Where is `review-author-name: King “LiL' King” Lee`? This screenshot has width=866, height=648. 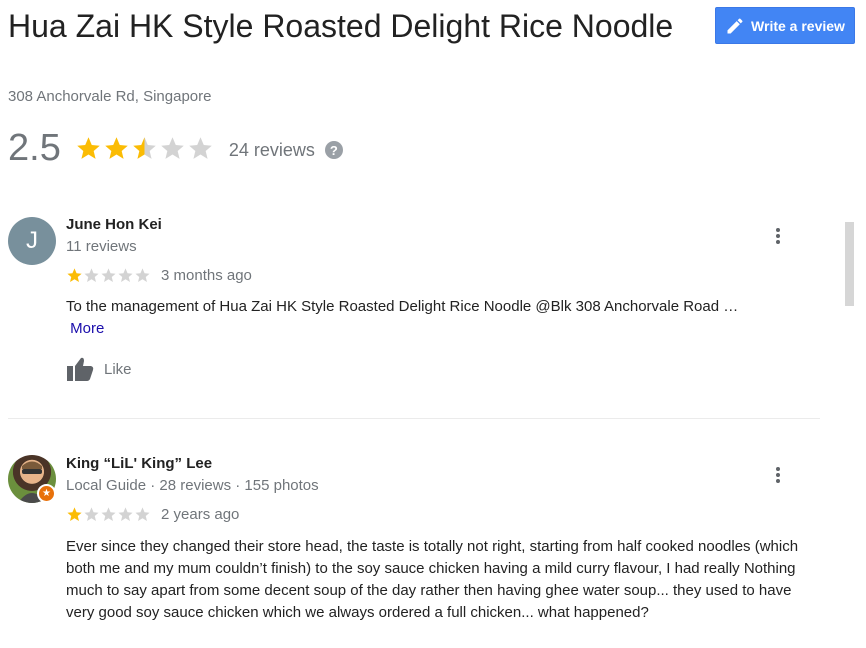
review-author-name: King “LiL' King” Lee is located at coordinates (139, 463).